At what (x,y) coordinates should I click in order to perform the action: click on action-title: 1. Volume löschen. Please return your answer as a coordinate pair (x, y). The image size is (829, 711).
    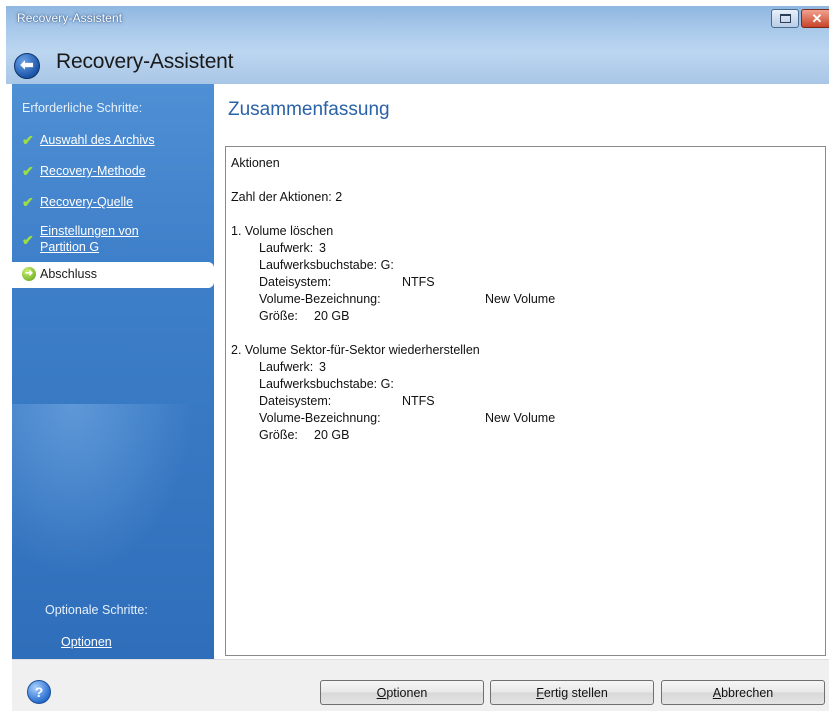
    Looking at the image, I should click on (282, 231).